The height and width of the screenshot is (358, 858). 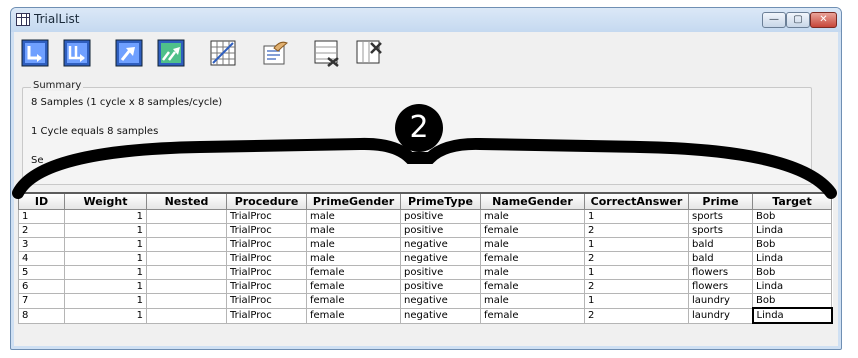 I want to click on column-header-nested: Nested, so click(x=186, y=201).